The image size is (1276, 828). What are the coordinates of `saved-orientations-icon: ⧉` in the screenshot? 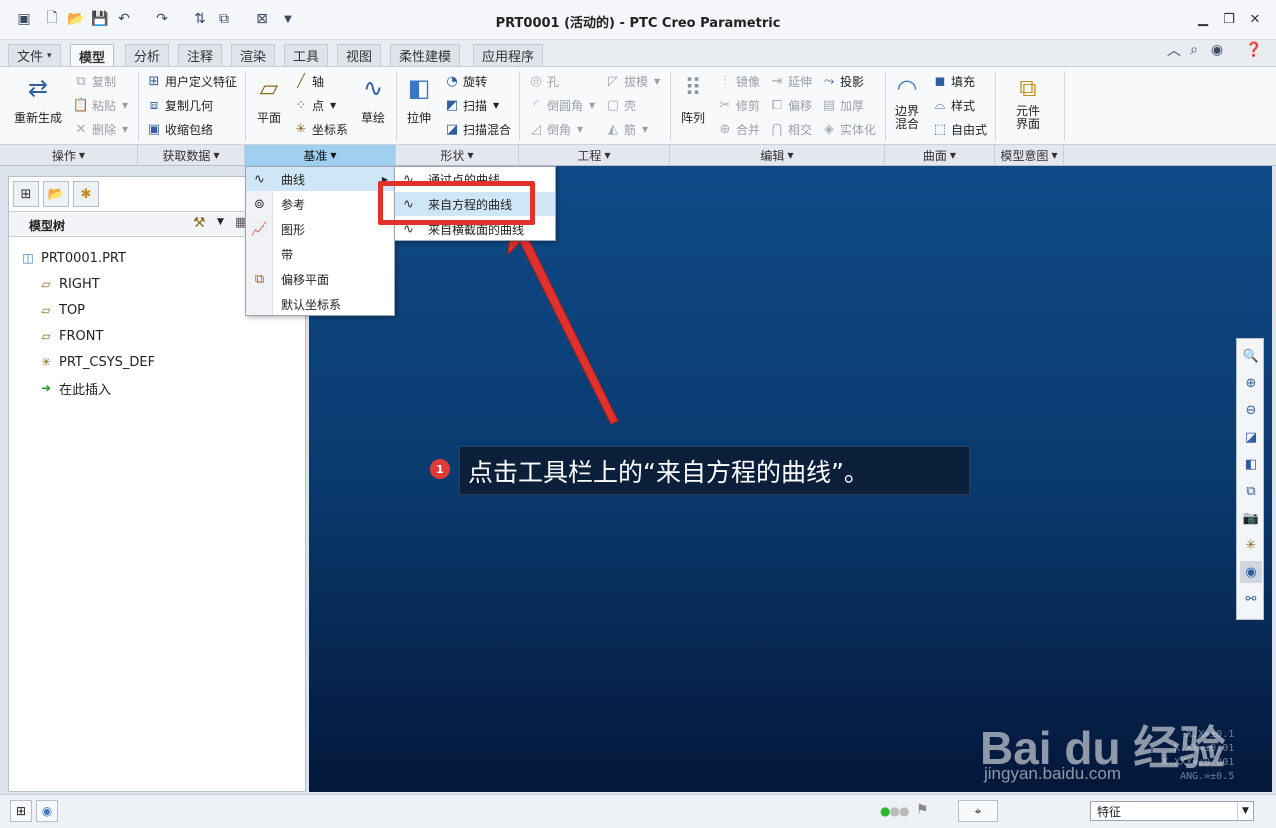 It's located at (1251, 491).